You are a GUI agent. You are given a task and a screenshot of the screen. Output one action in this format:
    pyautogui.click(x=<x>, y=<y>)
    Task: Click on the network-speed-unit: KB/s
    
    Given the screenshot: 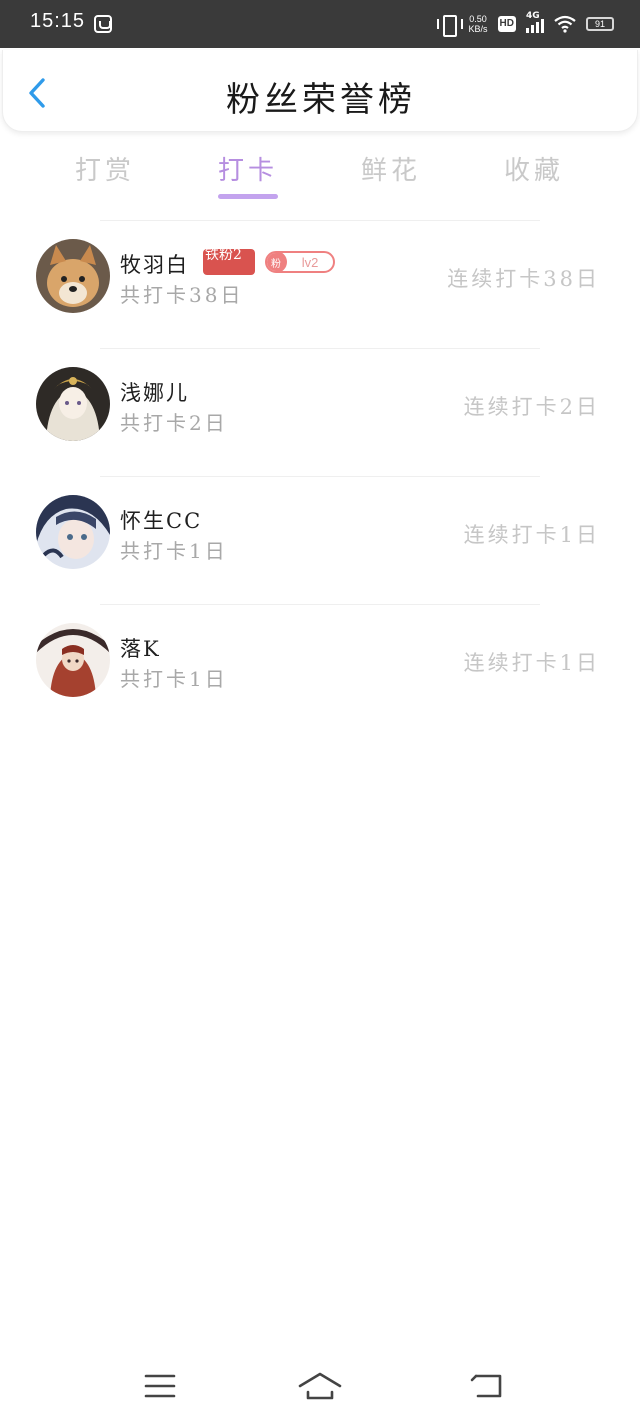 What is the action you would take?
    pyautogui.click(x=478, y=29)
    